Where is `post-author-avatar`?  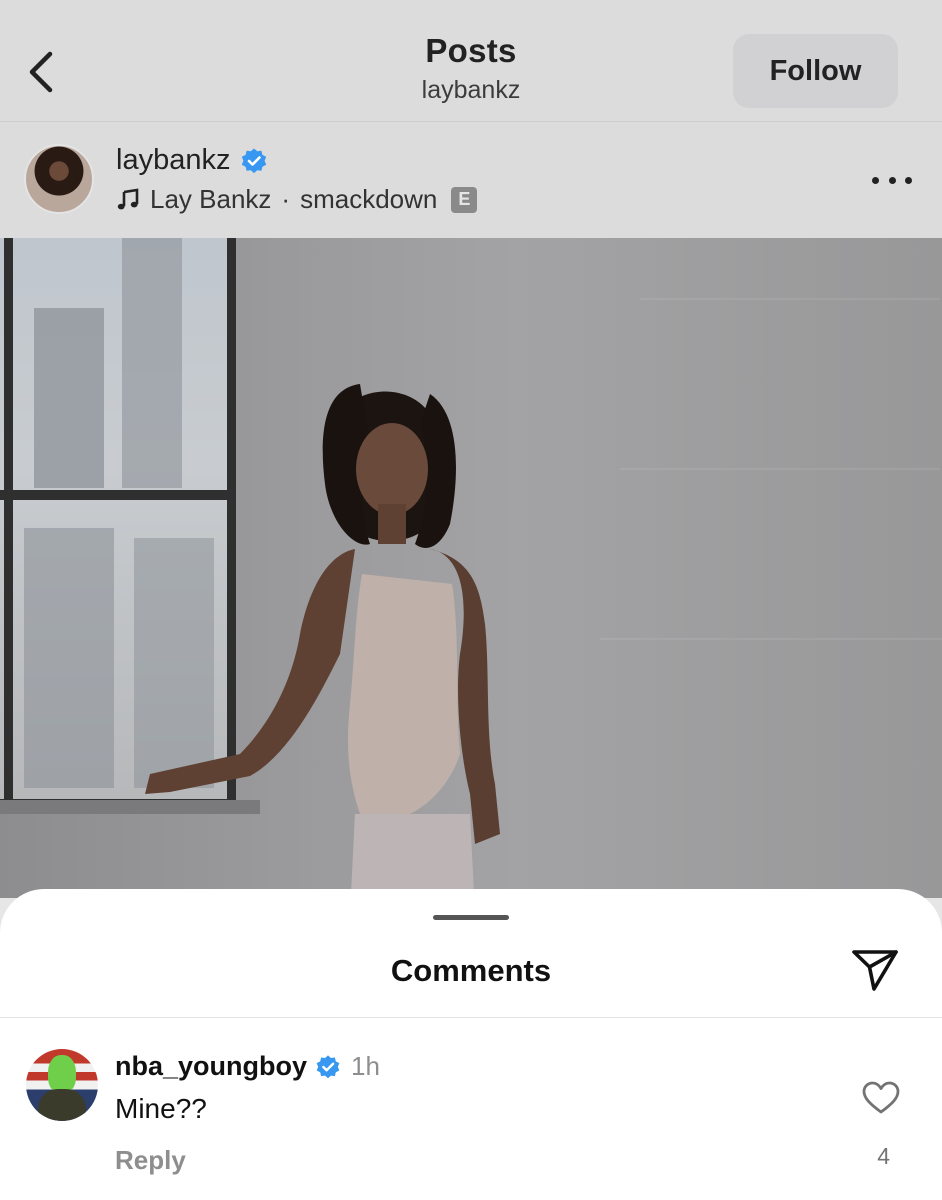
post-author-avatar is located at coordinates (59, 179).